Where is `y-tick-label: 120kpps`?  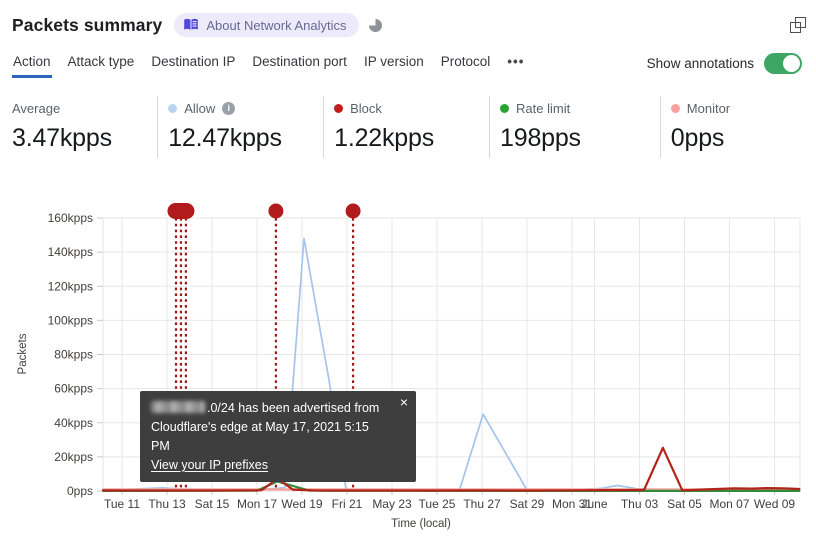 y-tick-label: 120kpps is located at coordinates (70, 286).